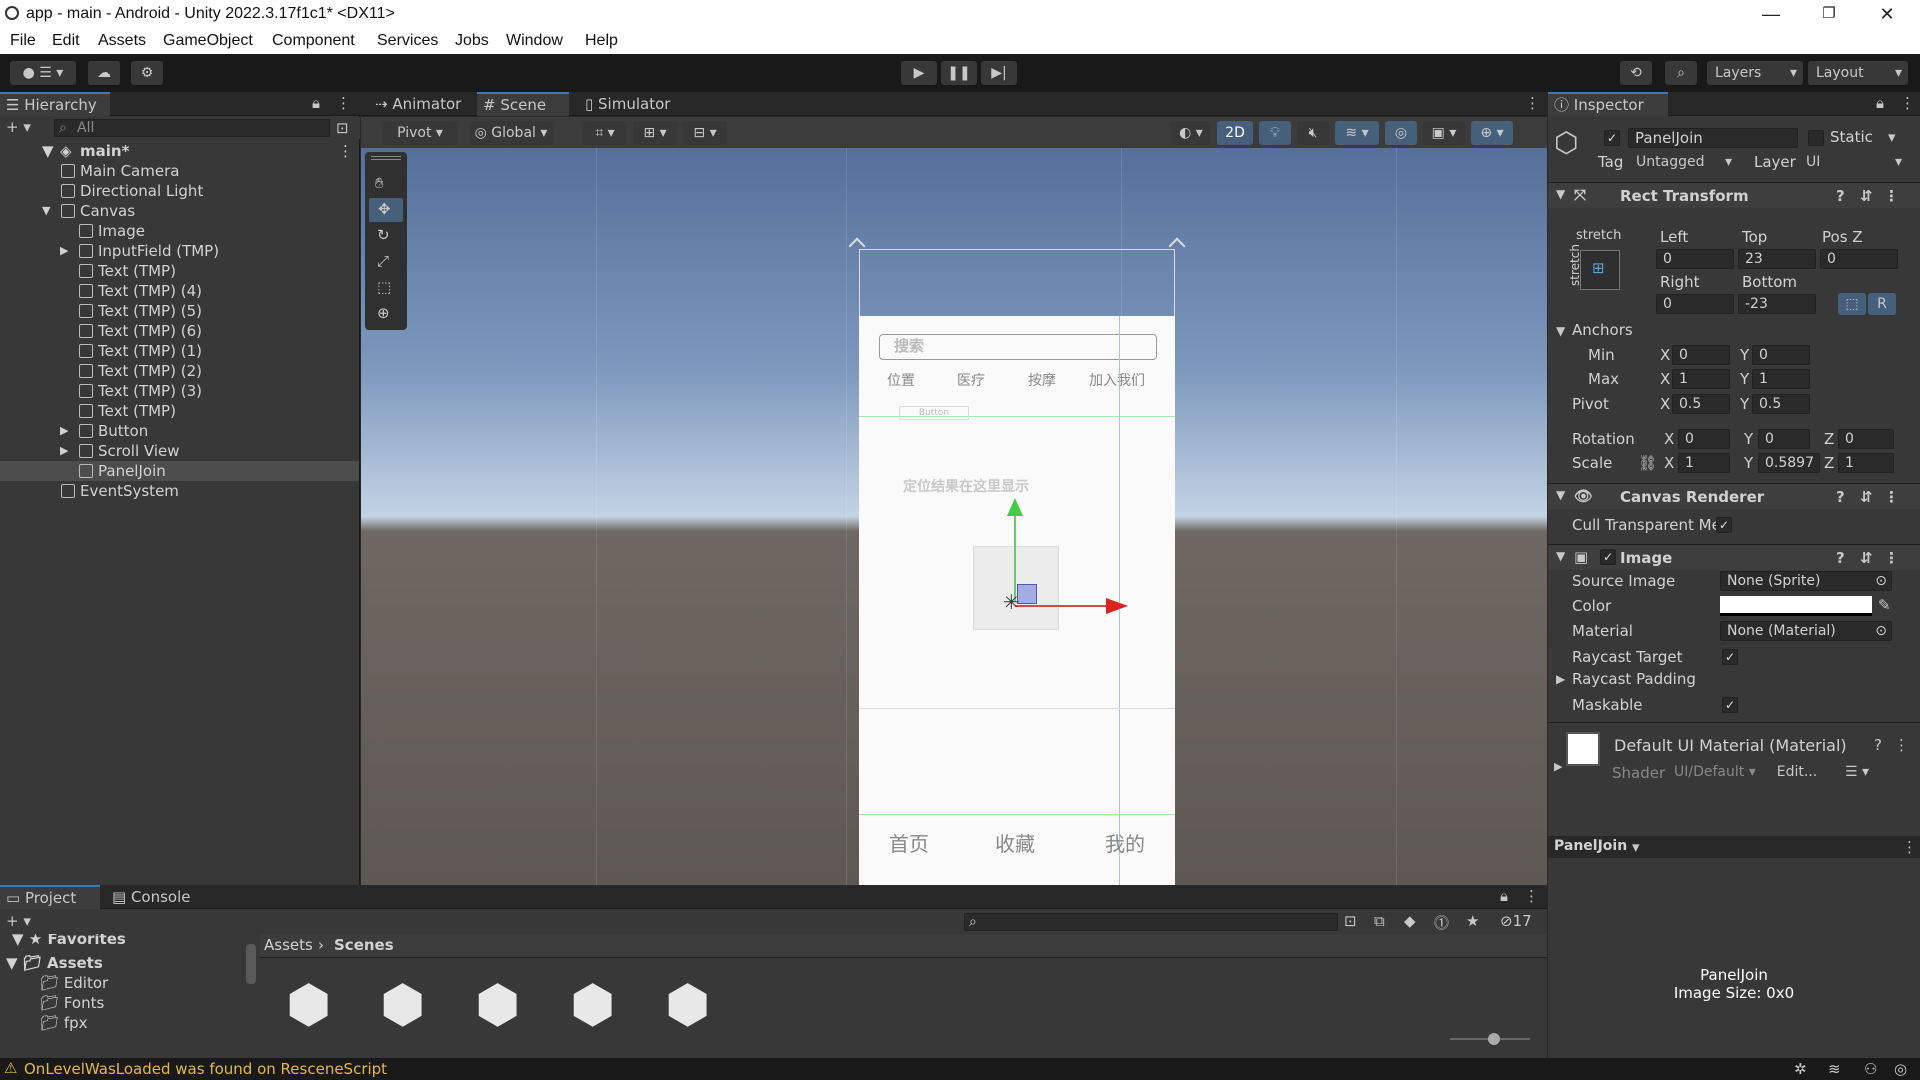  I want to click on chevron-down-icon: ▾, so click(1636, 847).